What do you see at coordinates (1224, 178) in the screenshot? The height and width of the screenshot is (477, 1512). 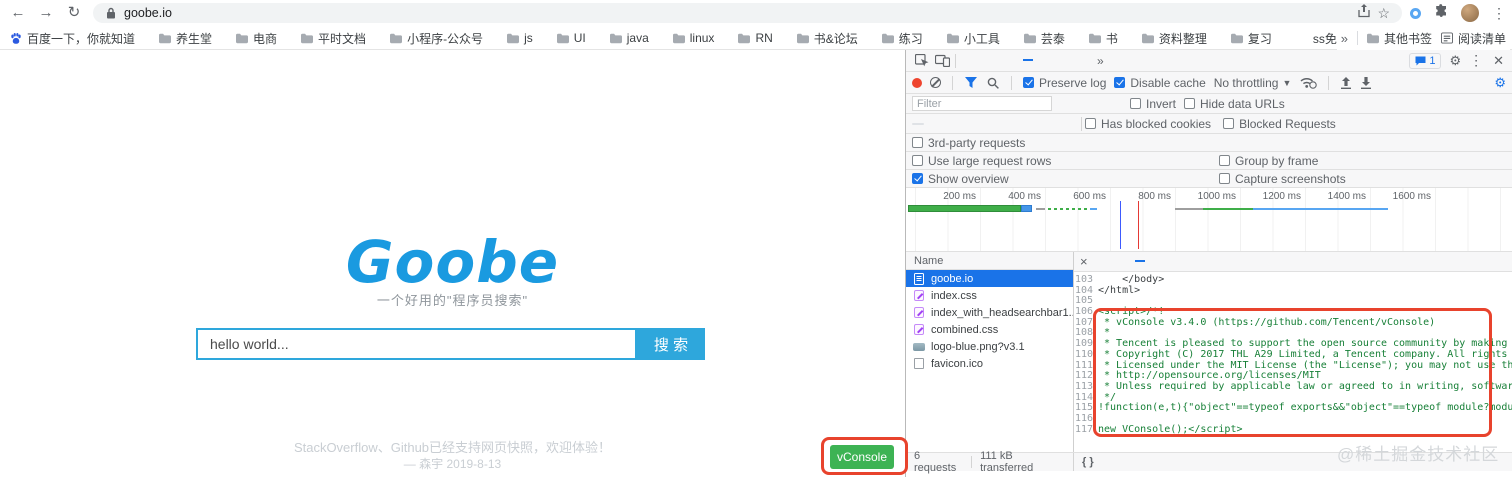 I see `capture-screenshots-checkbox` at bounding box center [1224, 178].